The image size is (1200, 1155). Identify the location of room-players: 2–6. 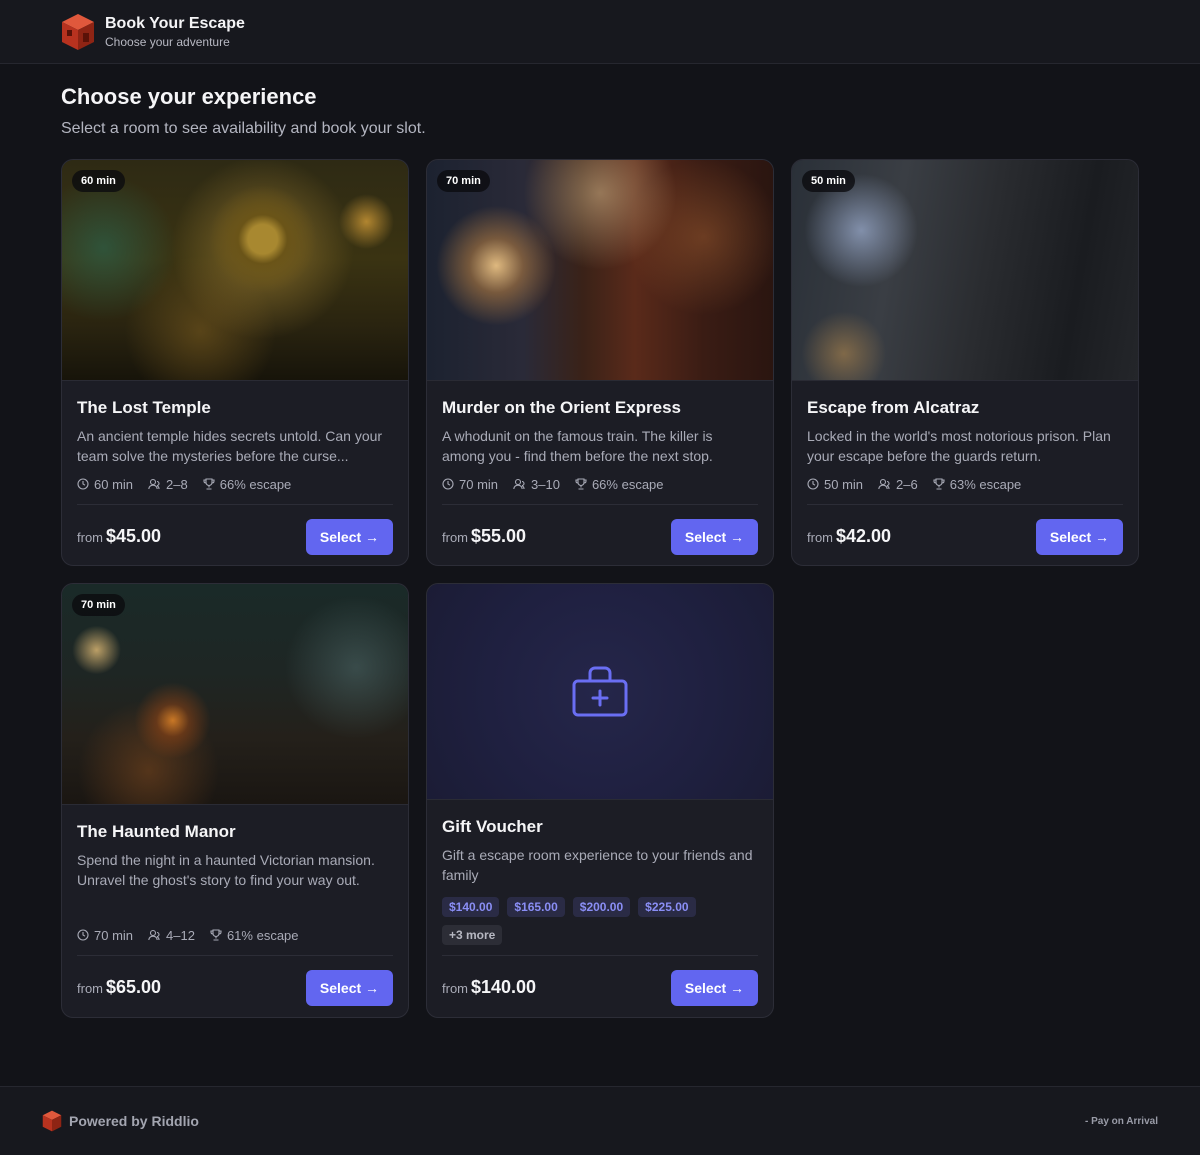
(907, 484).